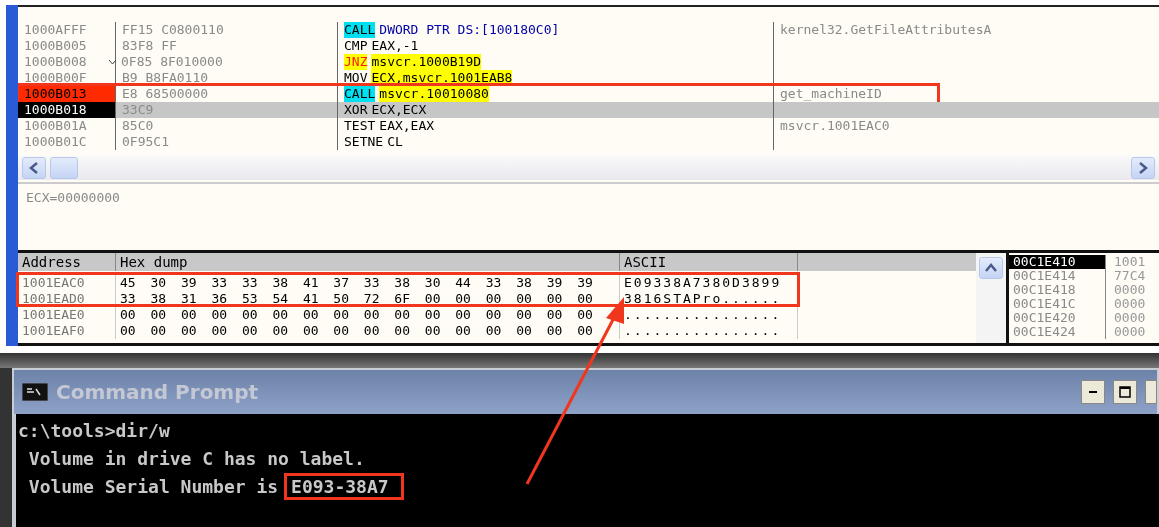  What do you see at coordinates (886, 30) in the screenshot?
I see `comment-cell: kernel32.GetFileAttributesA` at bounding box center [886, 30].